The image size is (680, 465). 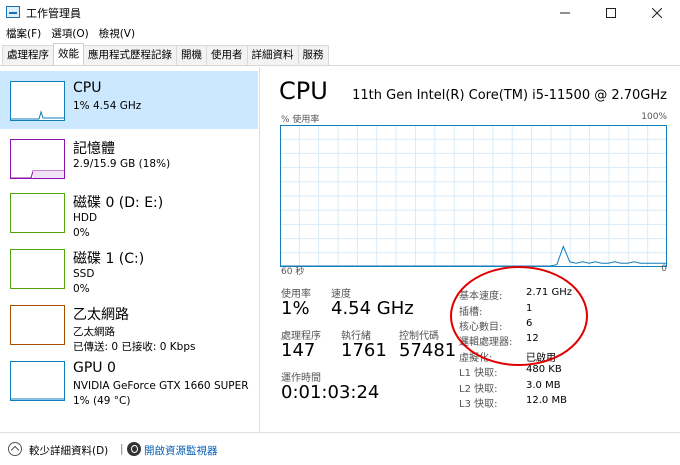 I want to click on graph-y-label: % 使用率, so click(x=300, y=120).